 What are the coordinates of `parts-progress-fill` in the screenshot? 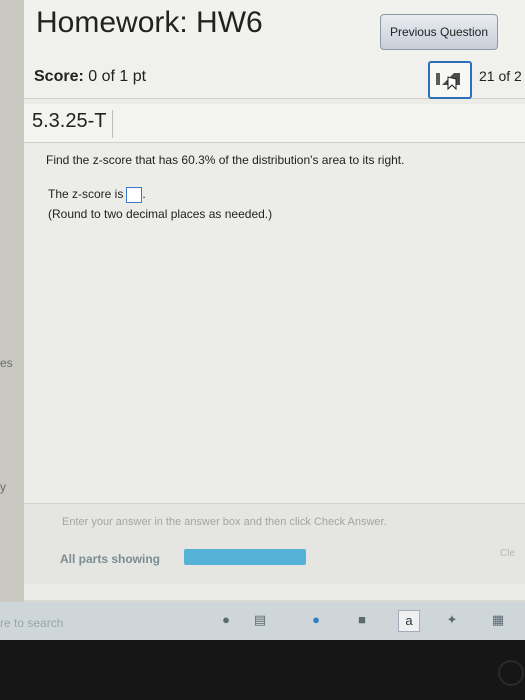 It's located at (245, 557).